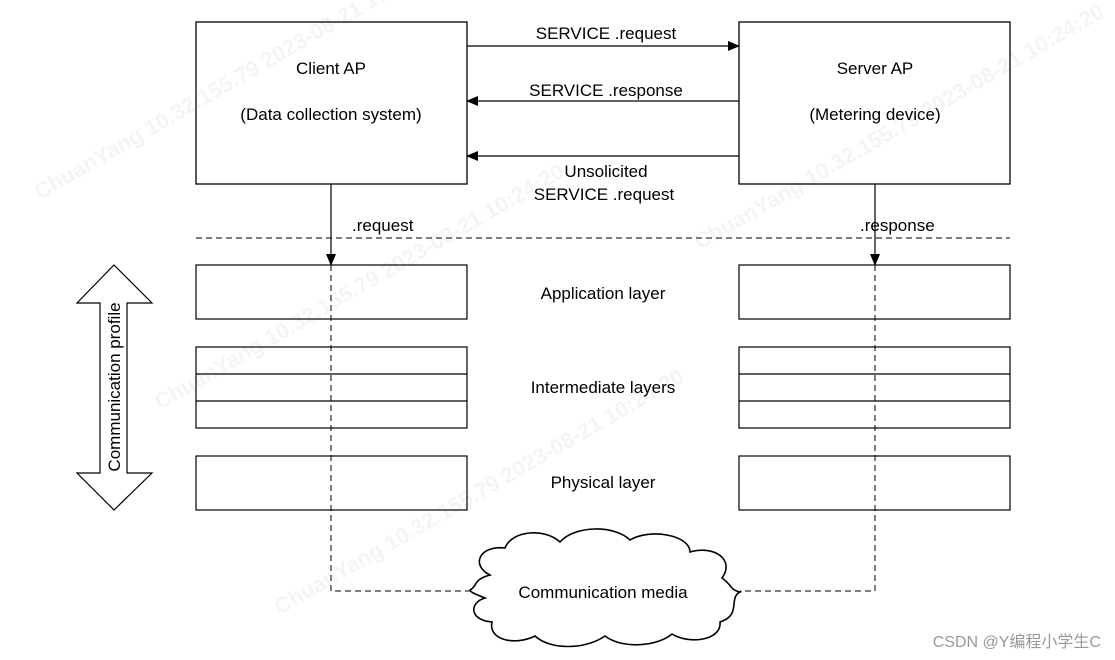 The image size is (1115, 660). Describe the element at coordinates (606, 90) in the screenshot. I see `response-label: SERVICE .response` at that location.